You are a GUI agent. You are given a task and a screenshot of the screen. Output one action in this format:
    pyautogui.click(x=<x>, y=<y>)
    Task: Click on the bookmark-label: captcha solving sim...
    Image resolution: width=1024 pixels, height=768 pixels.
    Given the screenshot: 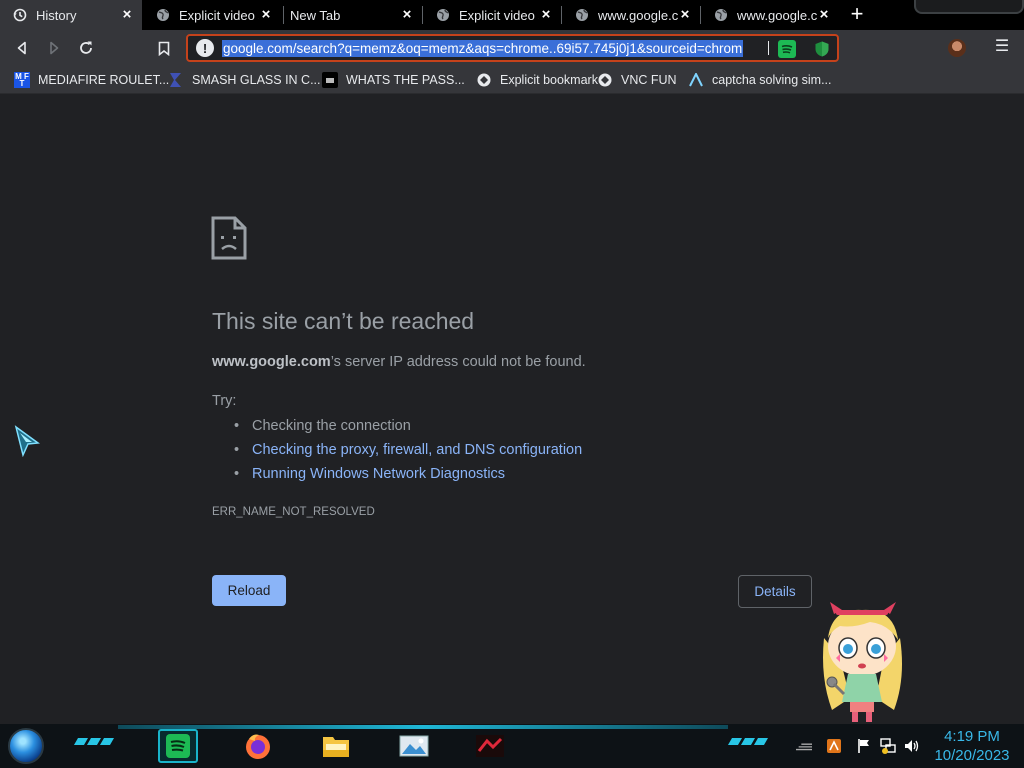 What is the action you would take?
    pyautogui.click(x=772, y=80)
    